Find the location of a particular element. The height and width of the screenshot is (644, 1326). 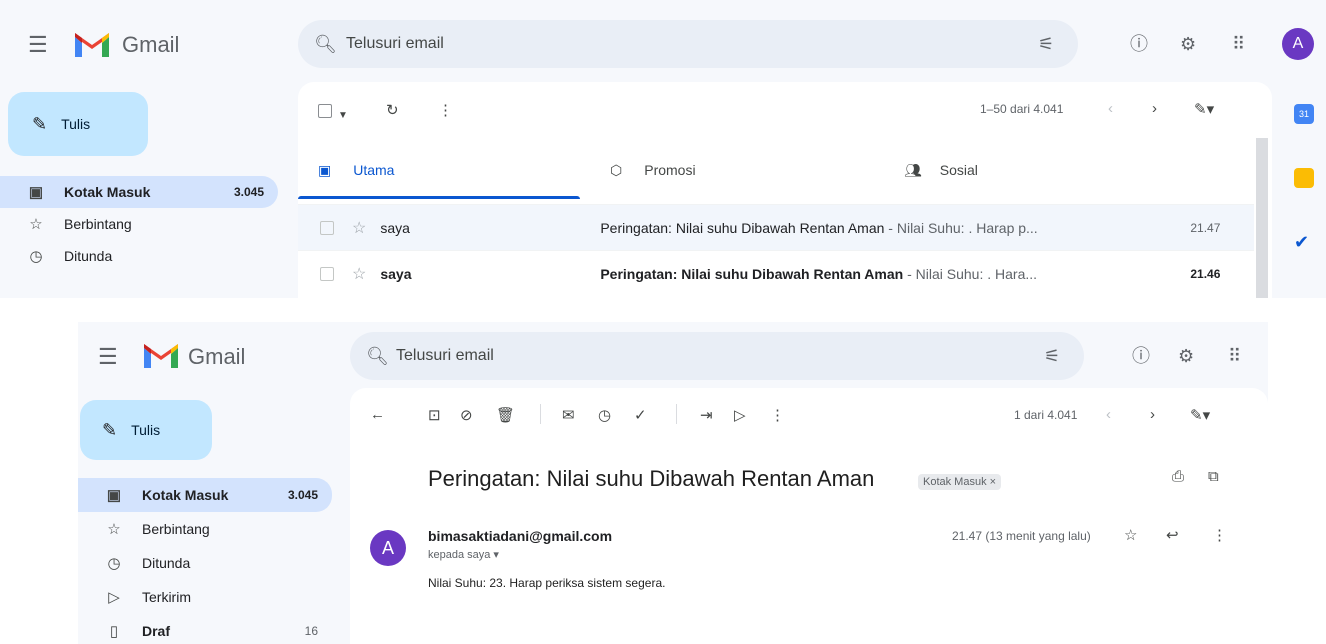

delete-icon: 🗑︎ is located at coordinates (505, 415).